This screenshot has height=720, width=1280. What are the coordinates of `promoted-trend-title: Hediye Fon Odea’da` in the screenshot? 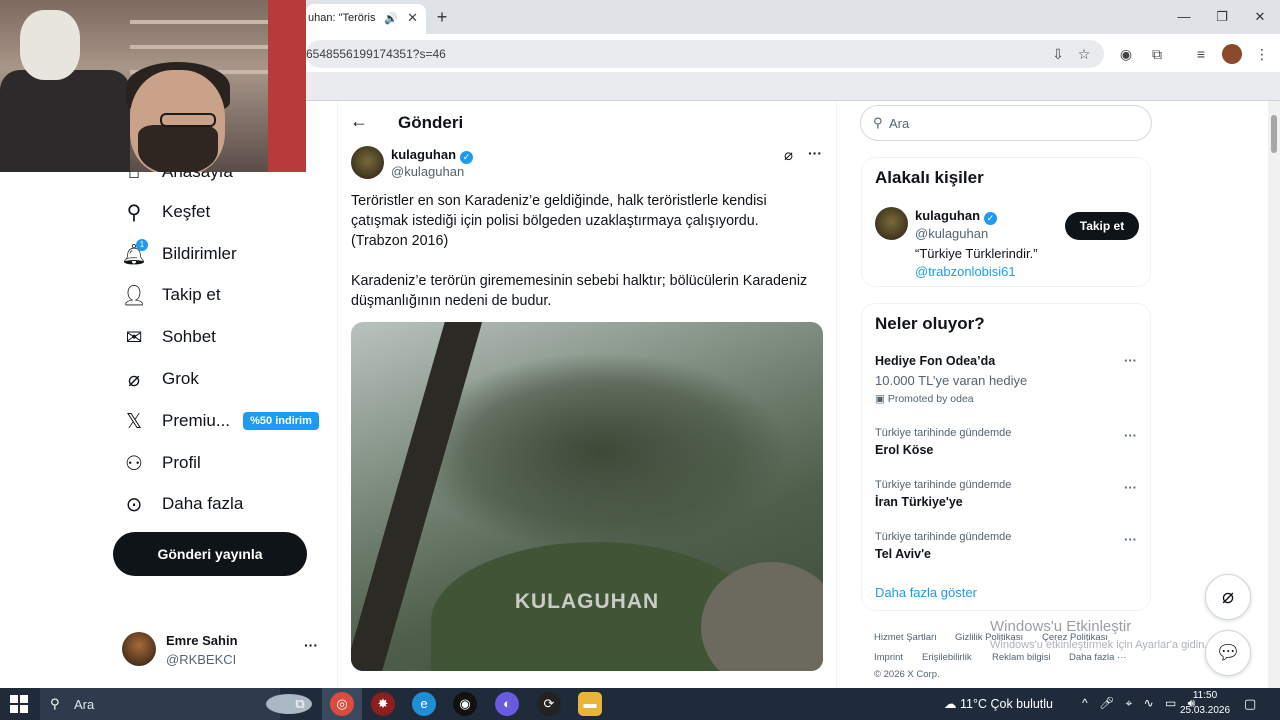 It's located at (935, 361).